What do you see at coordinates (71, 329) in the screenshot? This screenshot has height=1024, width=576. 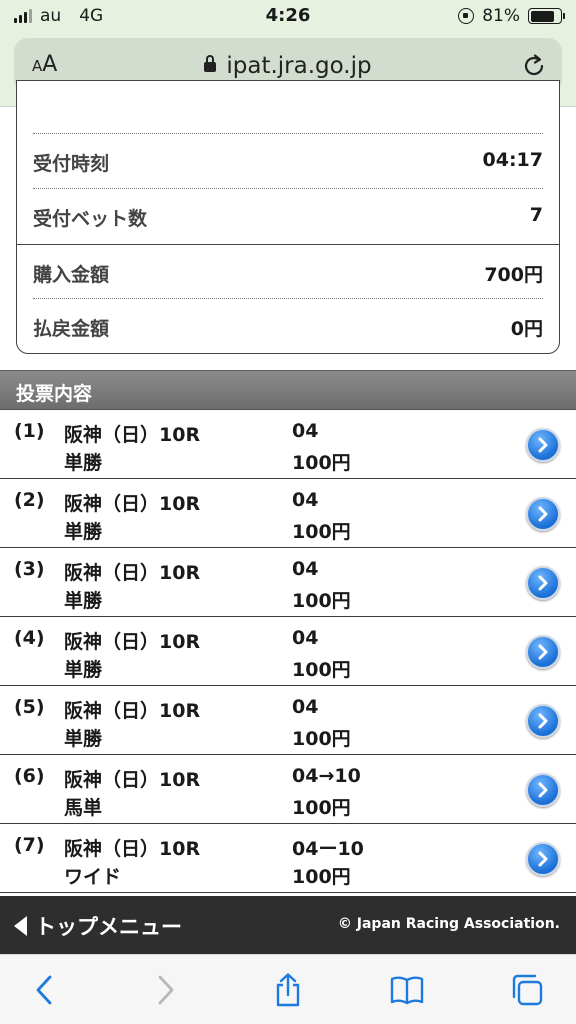 I see `summary-label: 払戻金額` at bounding box center [71, 329].